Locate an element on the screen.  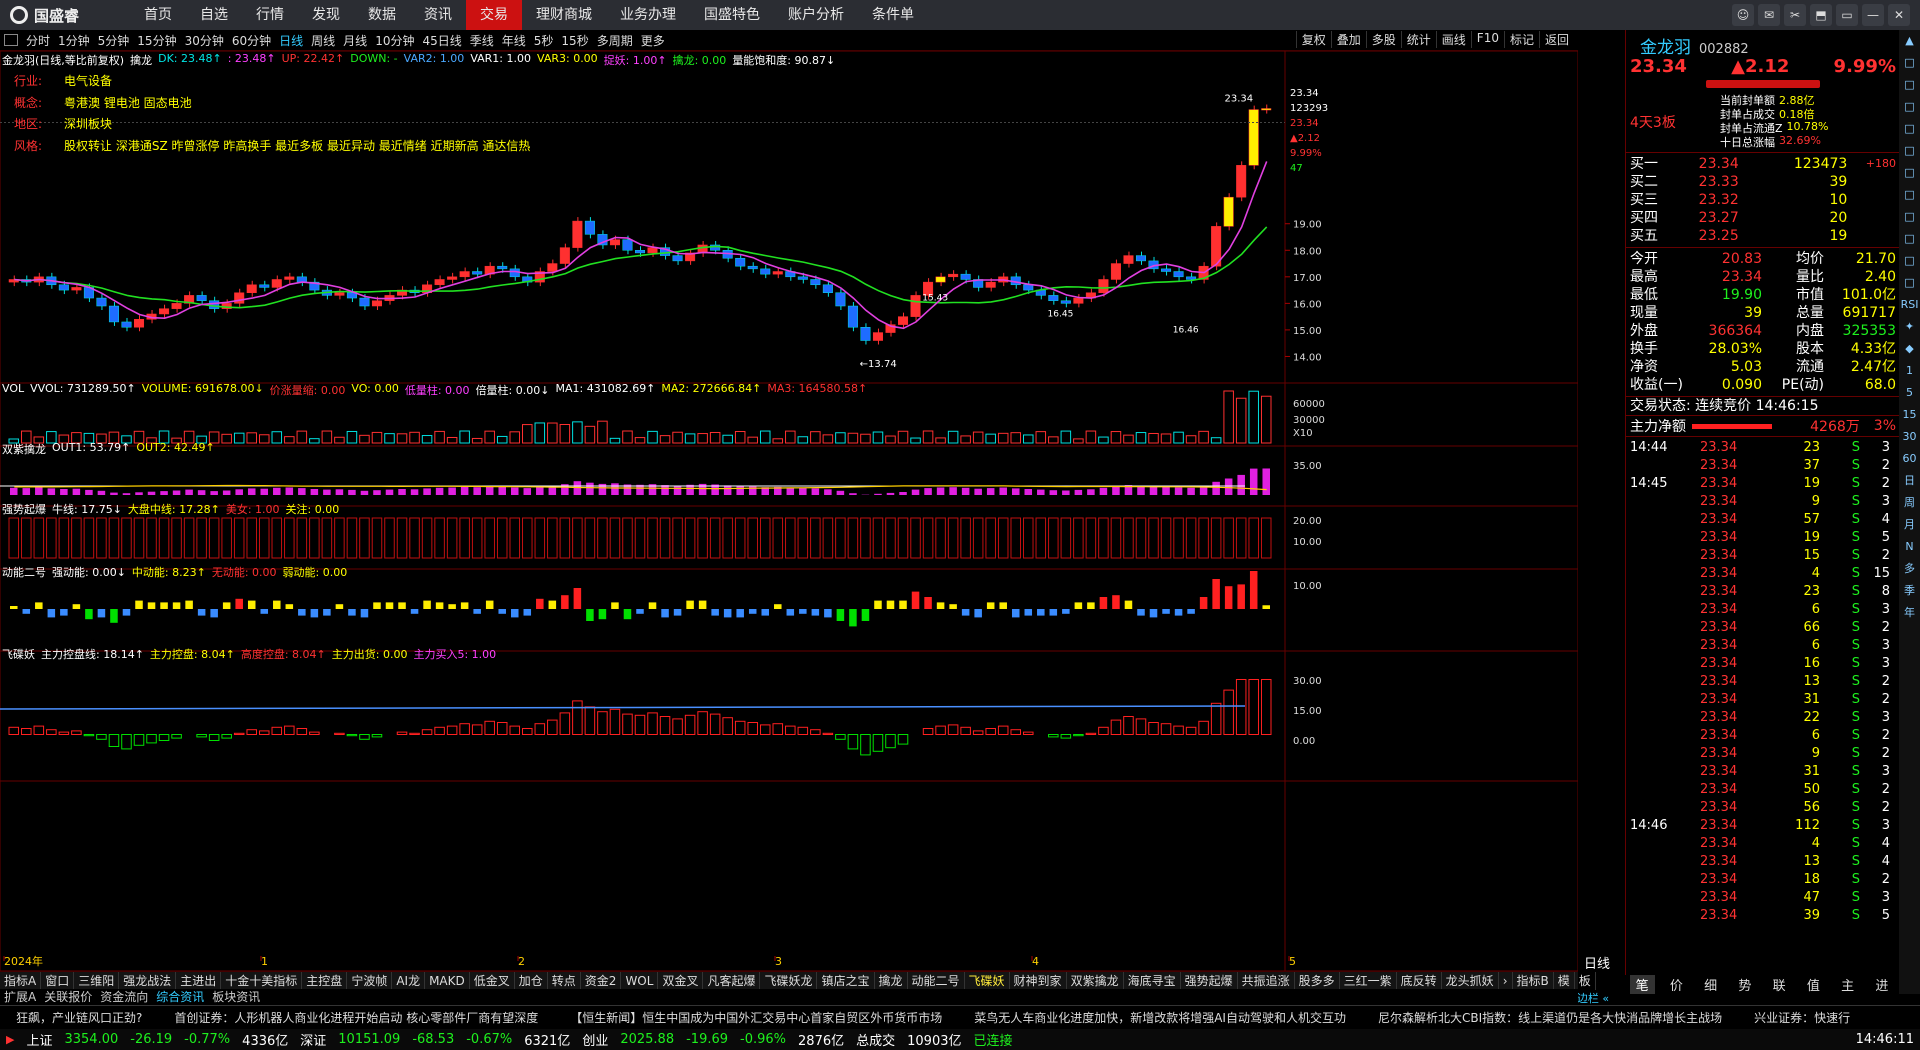
menu-item-8: 业务办理 is located at coordinates (648, 15).